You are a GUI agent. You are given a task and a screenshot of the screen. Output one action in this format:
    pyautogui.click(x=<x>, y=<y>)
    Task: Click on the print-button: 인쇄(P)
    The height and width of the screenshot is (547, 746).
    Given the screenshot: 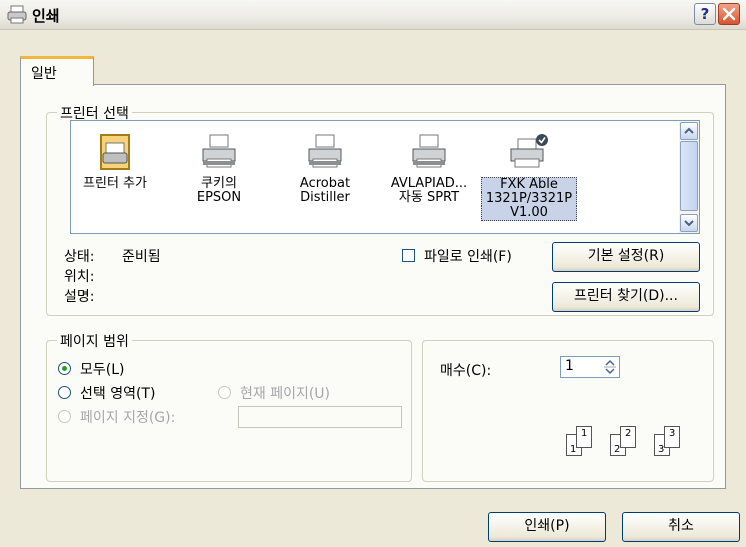 What is the action you would take?
    pyautogui.click(x=547, y=527)
    